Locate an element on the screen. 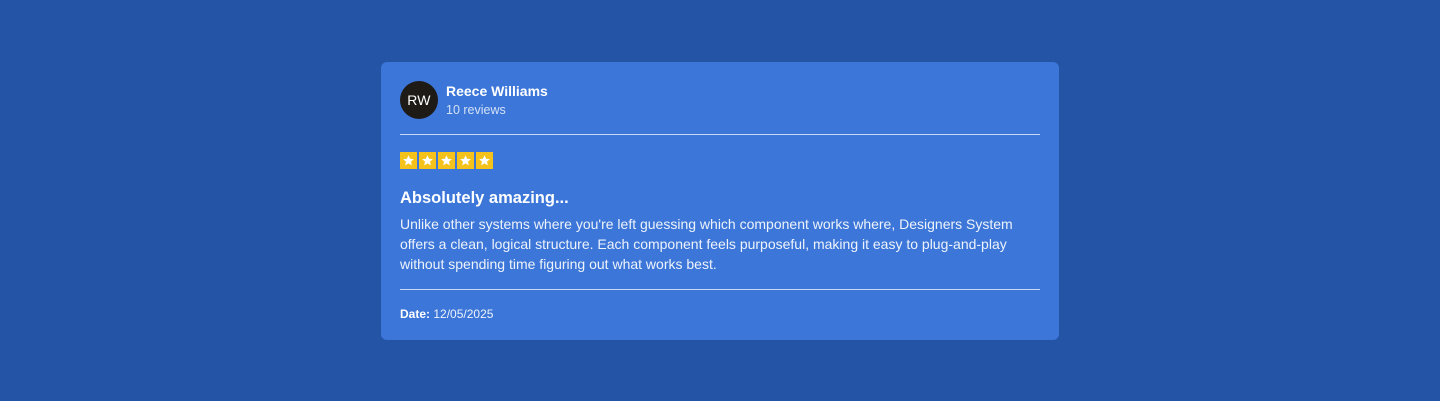 Image resolution: width=1440 pixels, height=401 pixels. header-divider is located at coordinates (720, 134).